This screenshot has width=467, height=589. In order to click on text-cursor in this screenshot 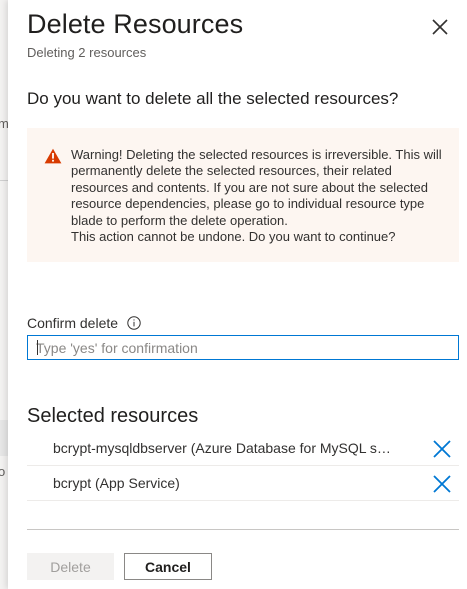, I will do `click(37, 347)`.